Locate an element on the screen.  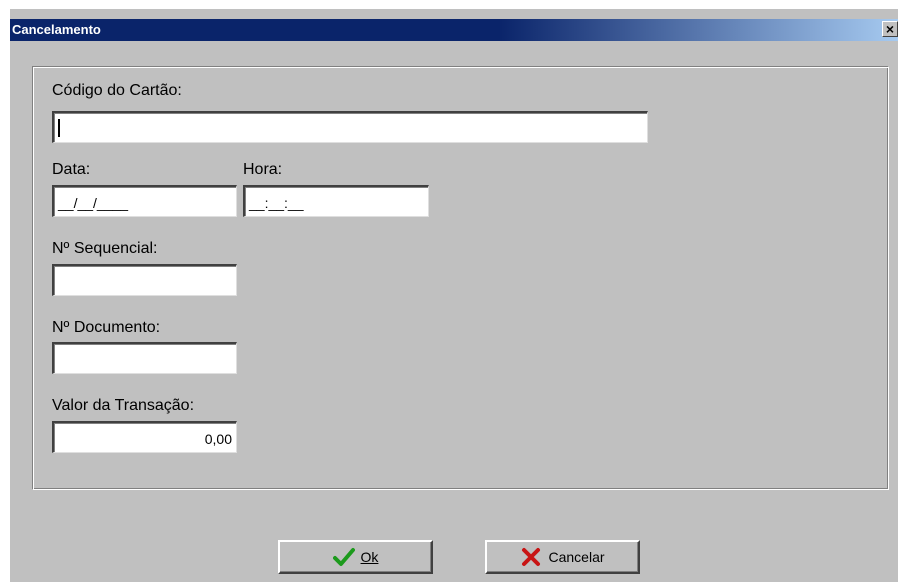
ok-button: Ok is located at coordinates (355, 557).